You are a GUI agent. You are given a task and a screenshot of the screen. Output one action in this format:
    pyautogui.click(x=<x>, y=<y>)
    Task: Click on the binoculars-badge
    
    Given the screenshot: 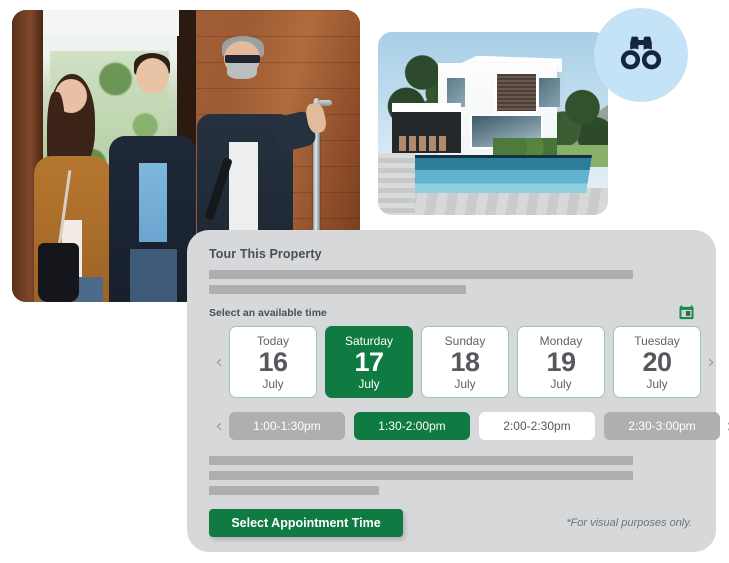 What is the action you would take?
    pyautogui.click(x=641, y=55)
    